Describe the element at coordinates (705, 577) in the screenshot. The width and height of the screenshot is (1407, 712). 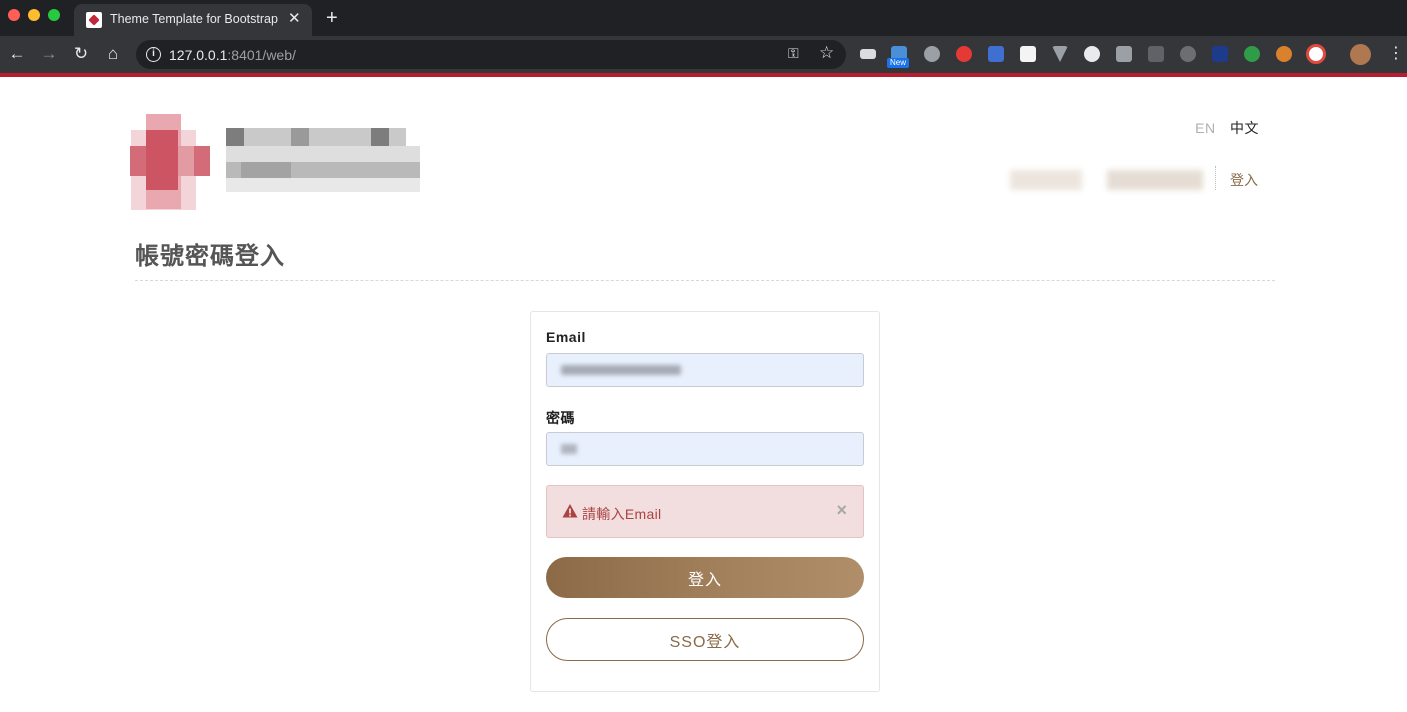
I see `login-button: 登入` at that location.